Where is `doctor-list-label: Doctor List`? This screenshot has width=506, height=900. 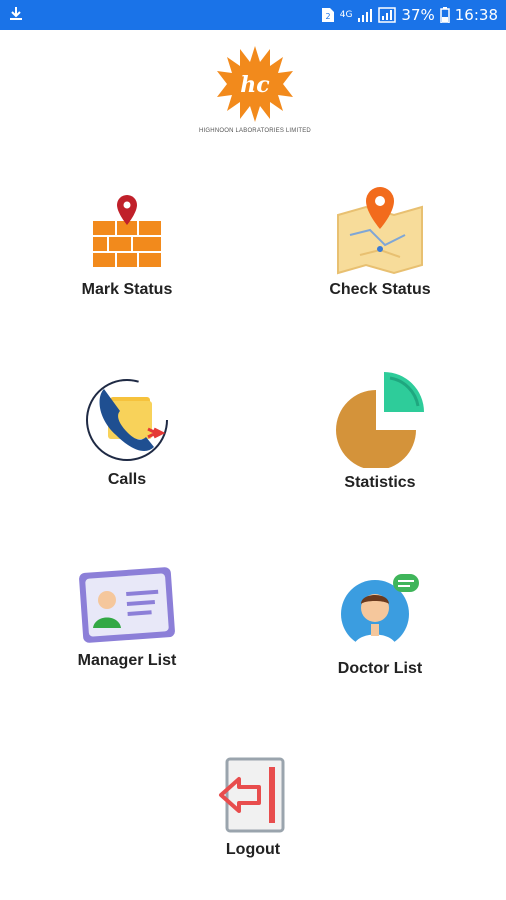 doctor-list-label: Doctor List is located at coordinates (380, 668).